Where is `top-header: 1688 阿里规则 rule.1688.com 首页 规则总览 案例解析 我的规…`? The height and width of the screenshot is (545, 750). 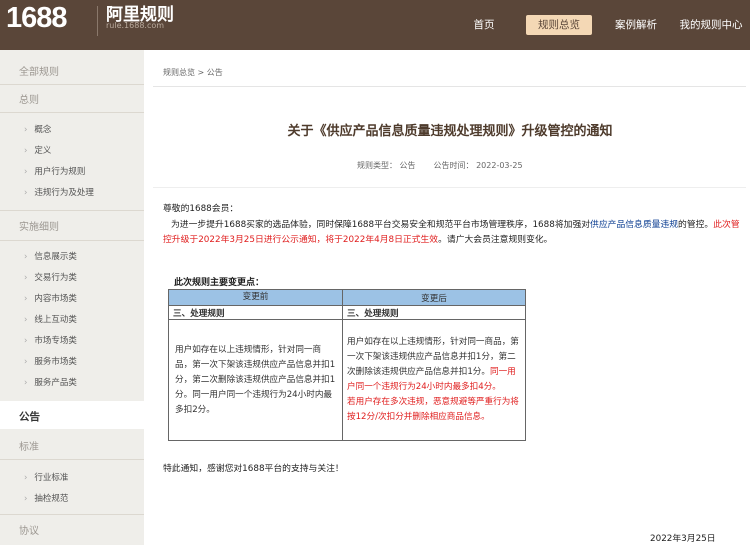 top-header: 1688 阿里规则 rule.1688.com 首页 规则总览 案例解析 我的规… is located at coordinates (375, 25).